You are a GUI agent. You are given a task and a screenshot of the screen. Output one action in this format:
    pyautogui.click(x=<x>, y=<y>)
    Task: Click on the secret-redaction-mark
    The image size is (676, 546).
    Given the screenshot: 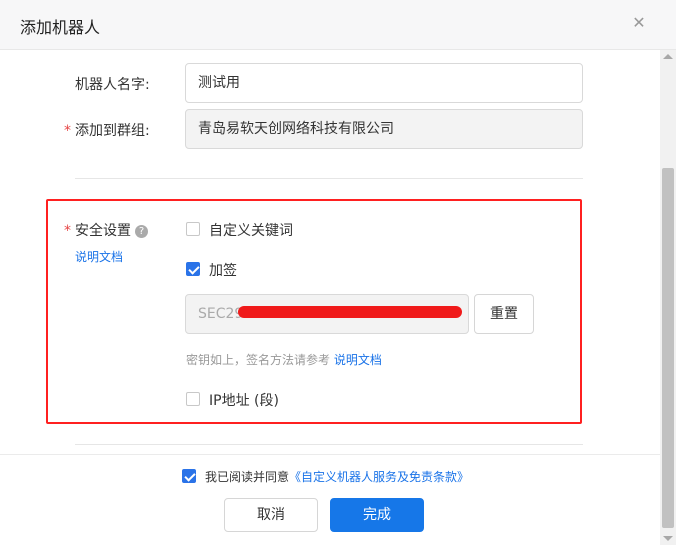 What is the action you would take?
    pyautogui.click(x=350, y=312)
    